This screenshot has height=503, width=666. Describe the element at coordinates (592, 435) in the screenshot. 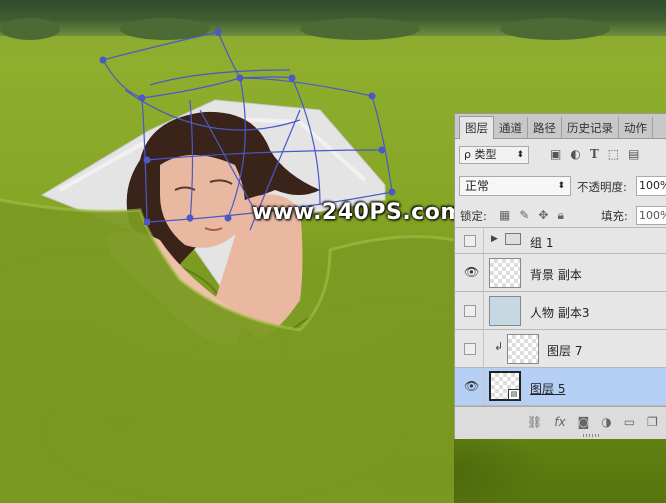

I see `resize-grip` at that location.